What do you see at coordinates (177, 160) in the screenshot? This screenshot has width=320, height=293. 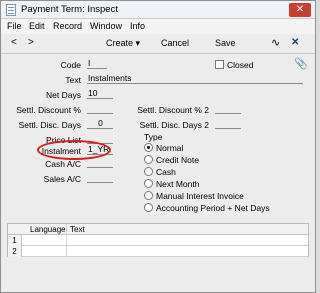 I see `type-credit-note-label: Credit Note` at bounding box center [177, 160].